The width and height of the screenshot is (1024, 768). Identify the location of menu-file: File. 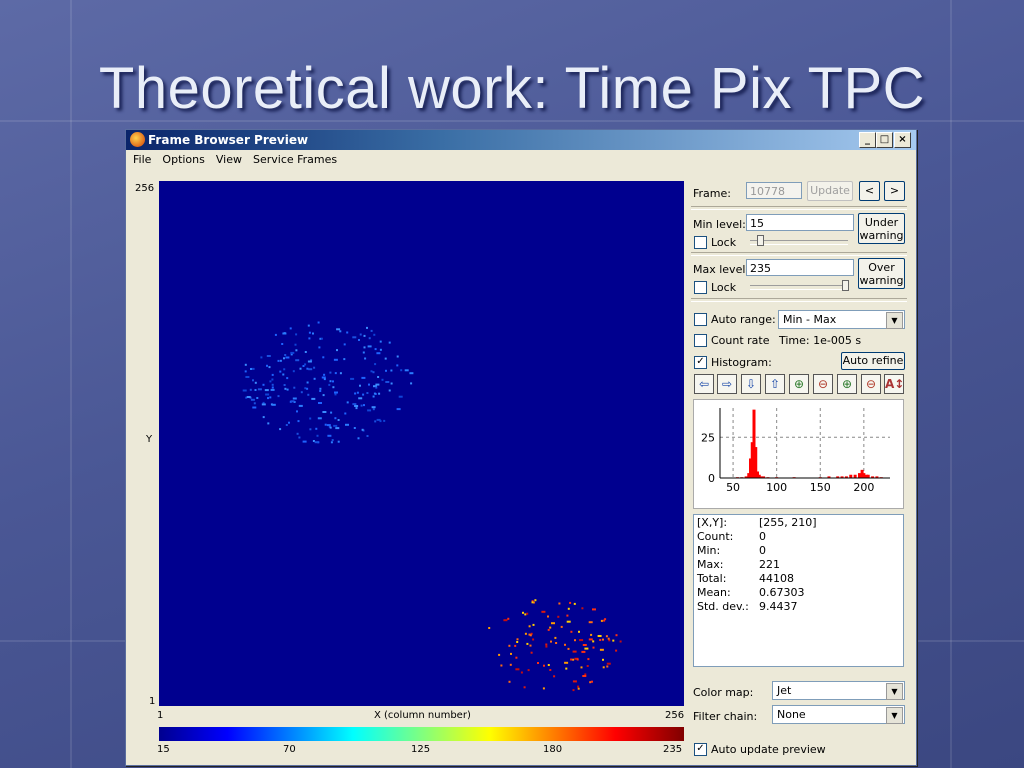
(140, 158).